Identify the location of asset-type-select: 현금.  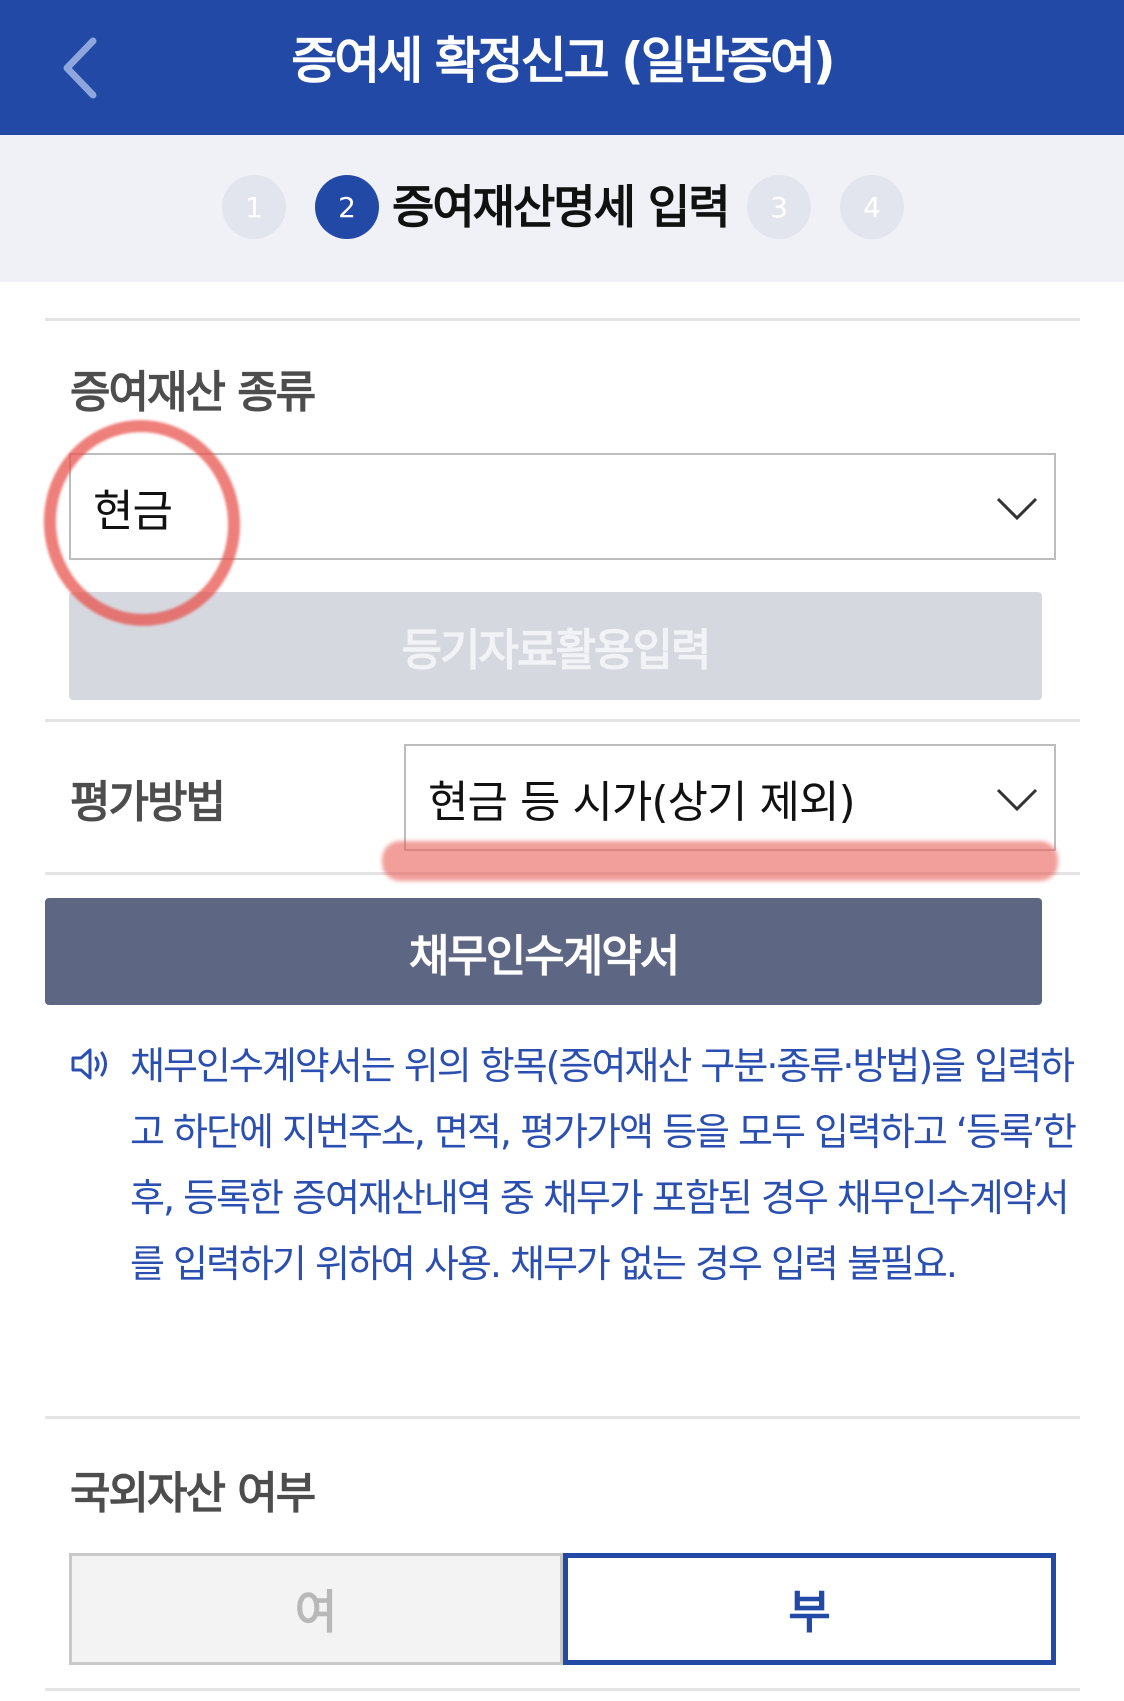
(562, 506).